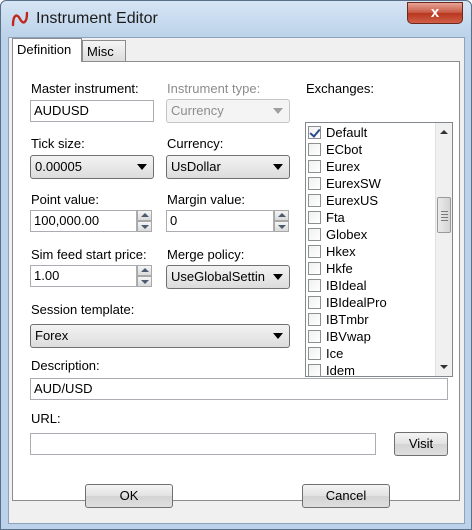 This screenshot has width=472, height=530. I want to click on exchange-item: Default, so click(368, 133).